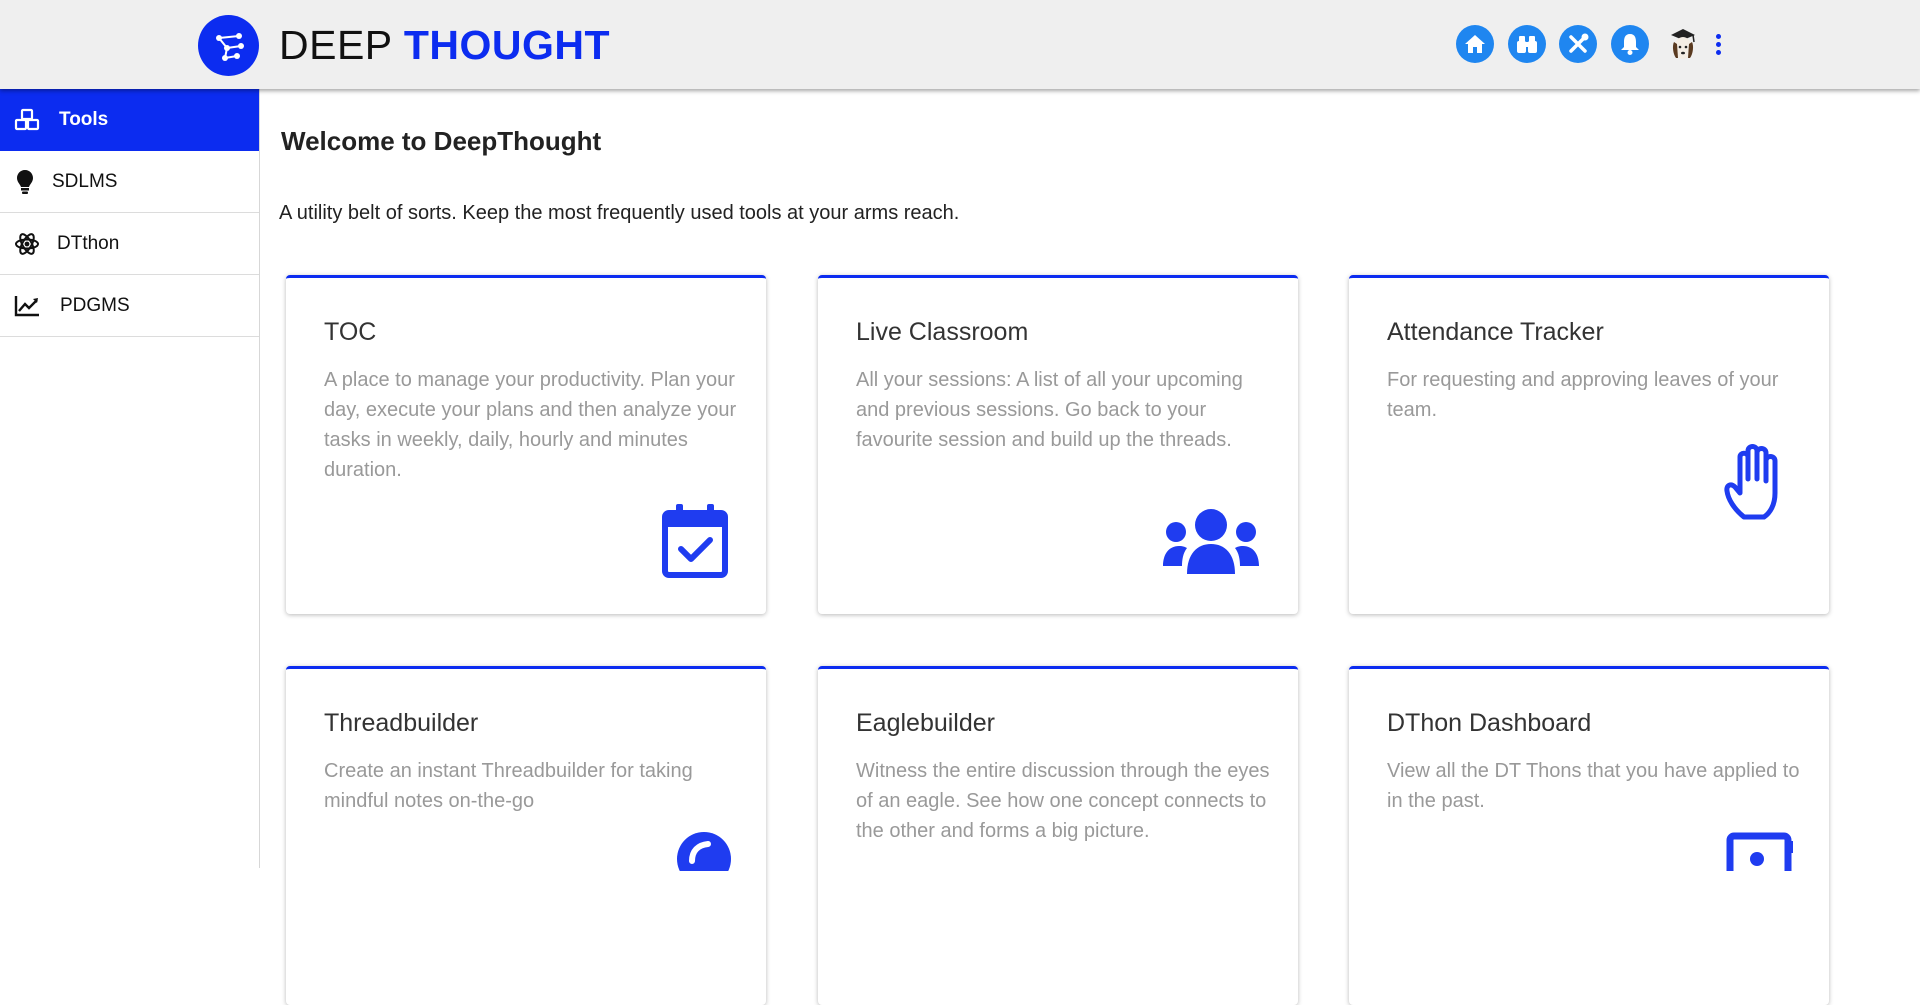 The height and width of the screenshot is (1005, 1920). What do you see at coordinates (704, 851) in the screenshot?
I see `spinner-icon` at bounding box center [704, 851].